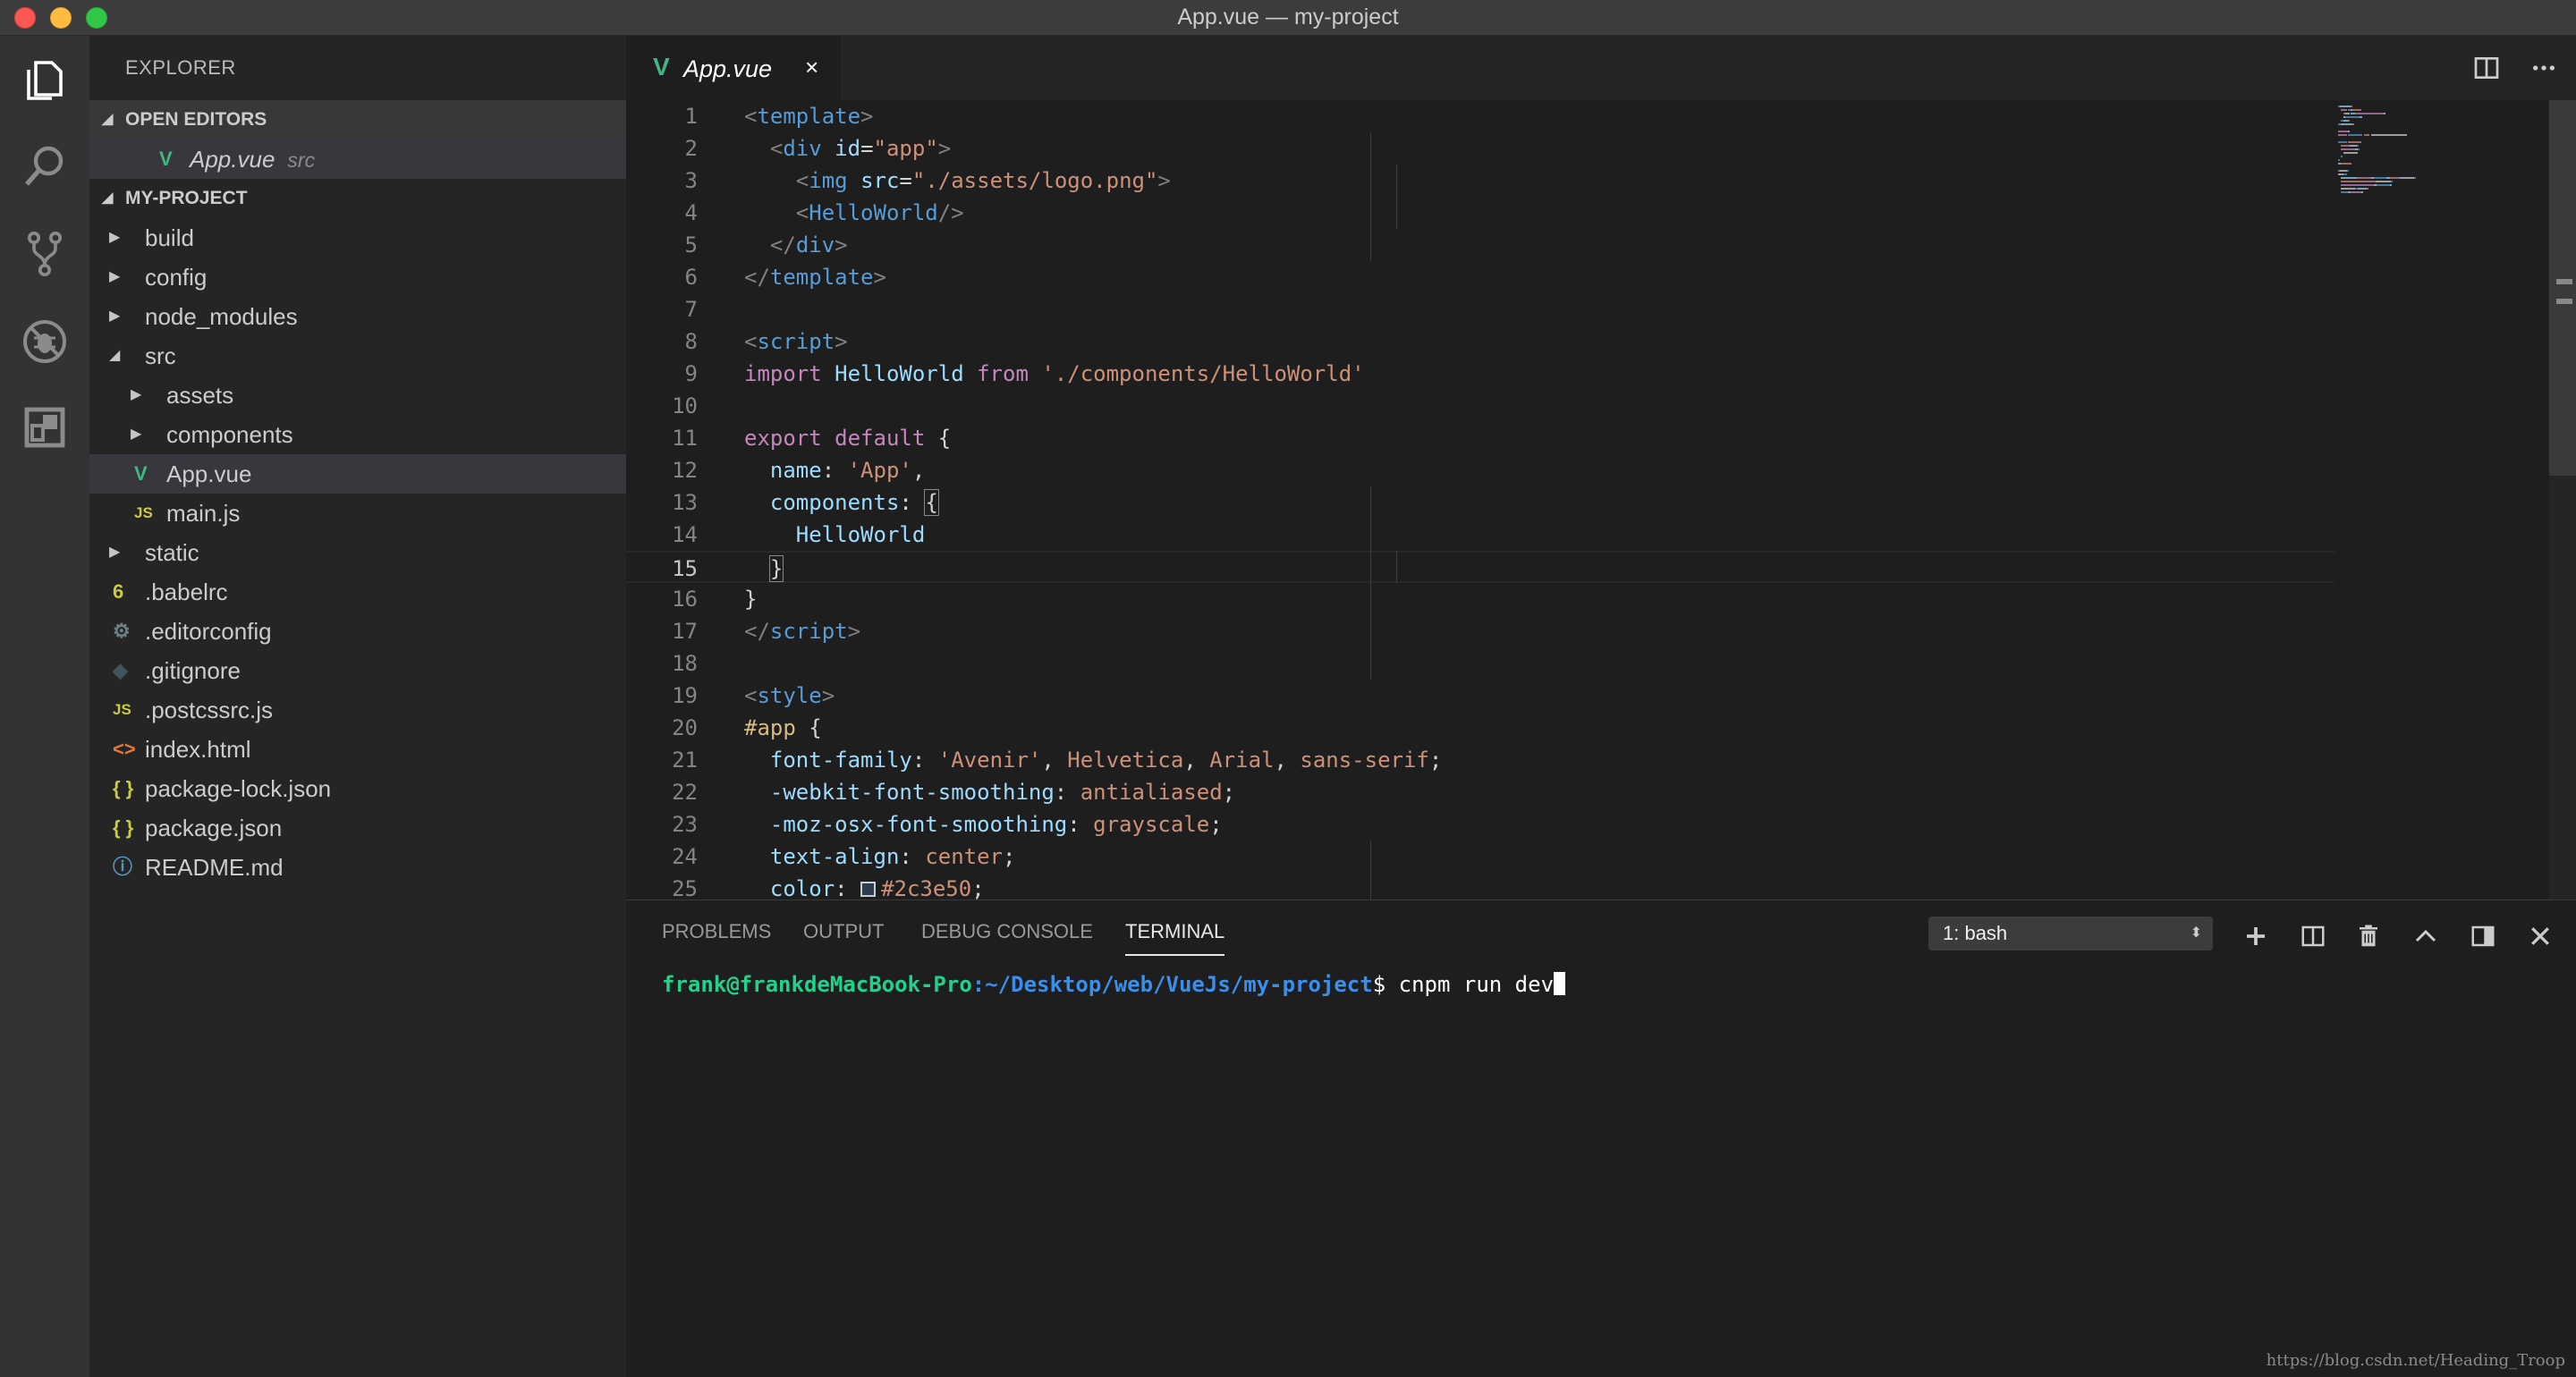 Image resolution: width=2576 pixels, height=1377 pixels. Describe the element at coordinates (44, 254) in the screenshot. I see `source-control-icon` at that location.